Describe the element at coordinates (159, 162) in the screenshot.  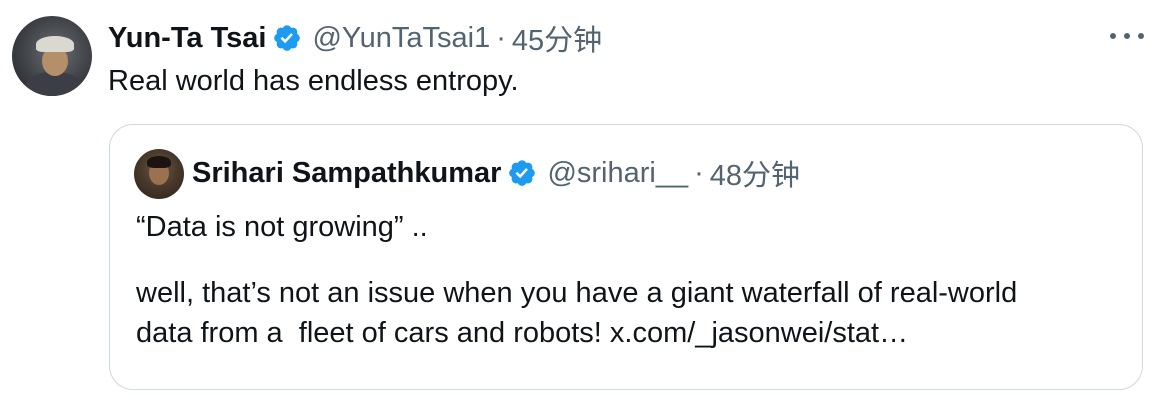
I see `avatar-hair-shape` at that location.